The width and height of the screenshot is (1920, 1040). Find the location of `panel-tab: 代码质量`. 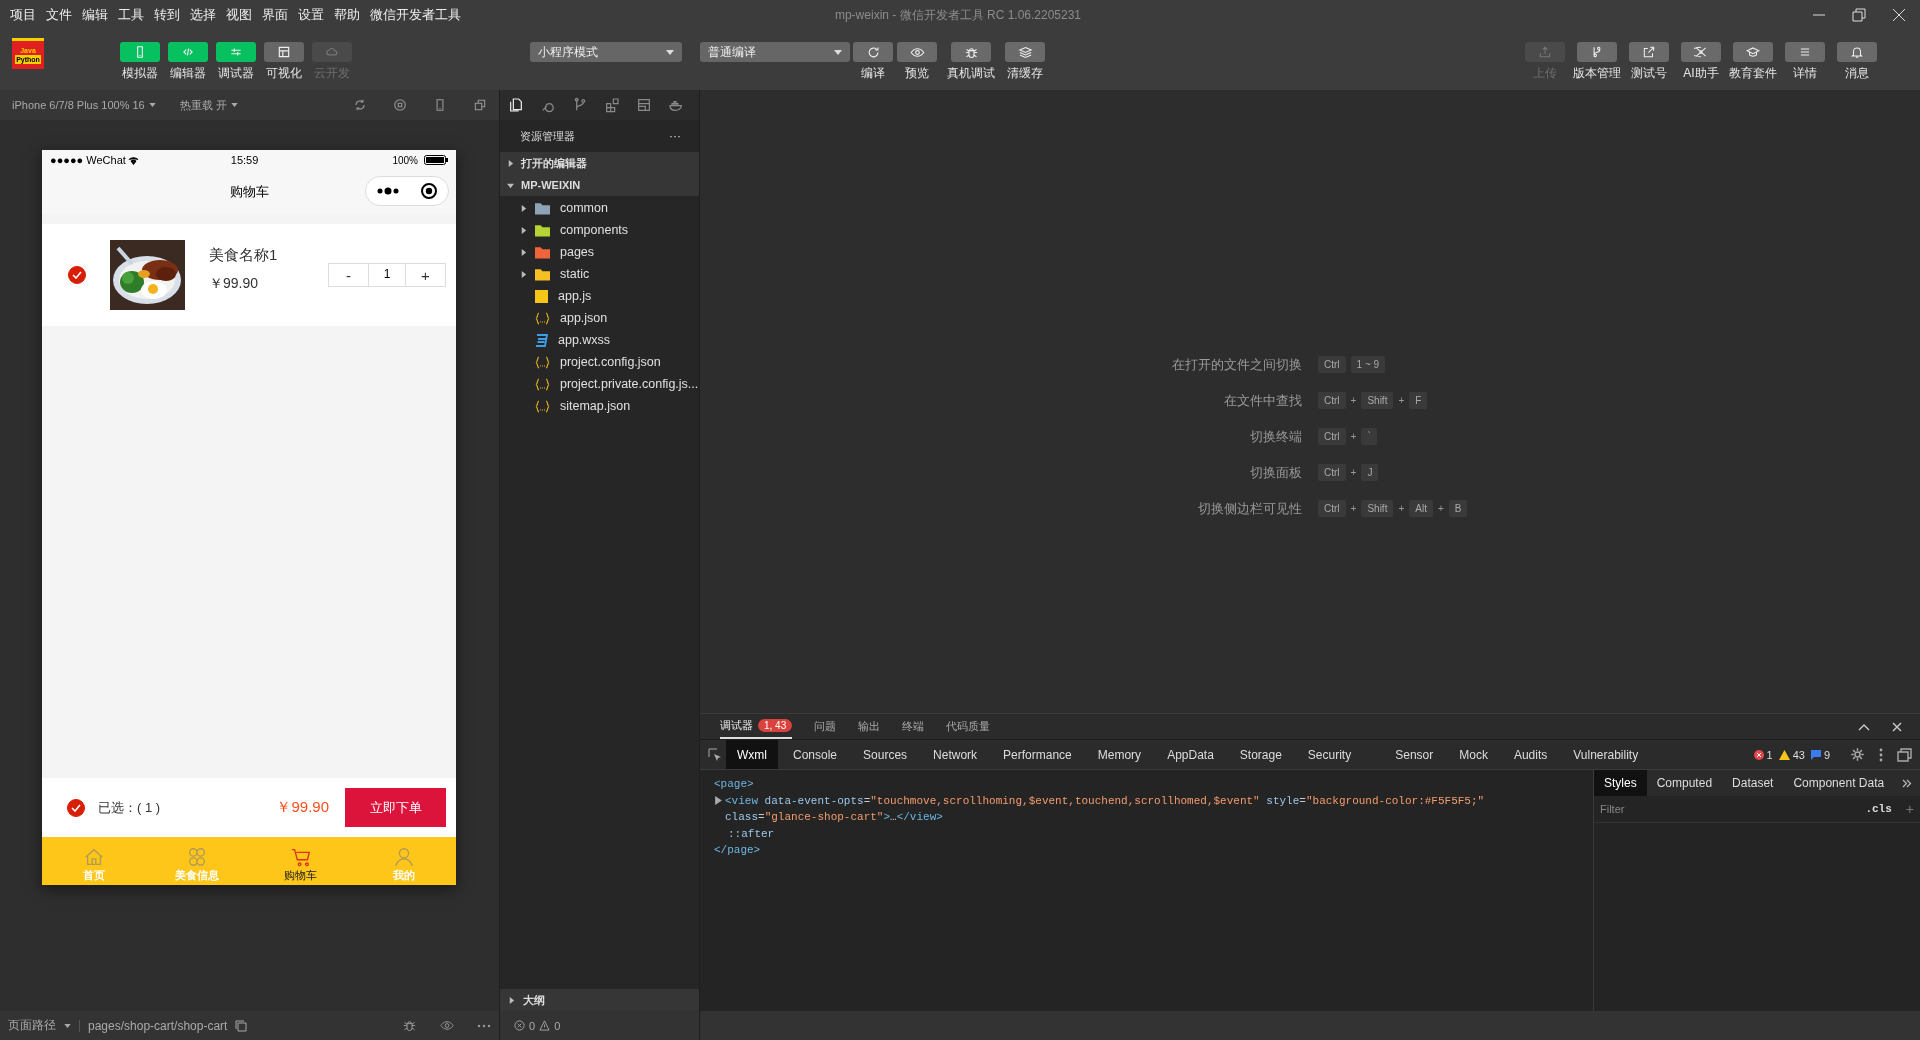

panel-tab: 代码质量 is located at coordinates (968, 726).